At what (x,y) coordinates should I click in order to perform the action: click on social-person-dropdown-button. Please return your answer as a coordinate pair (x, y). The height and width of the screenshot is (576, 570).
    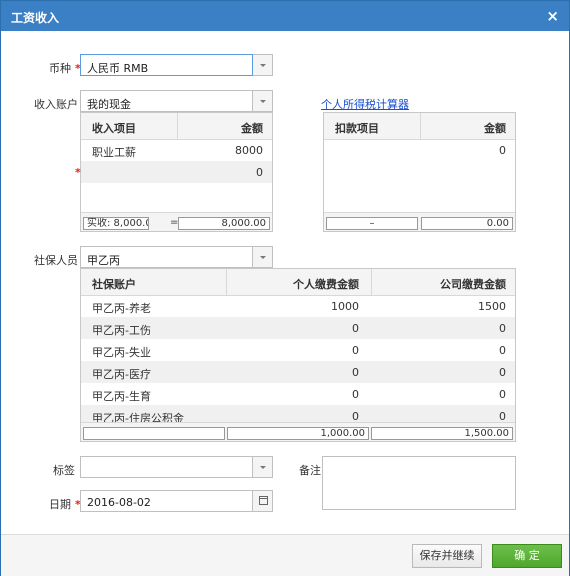
    Looking at the image, I should click on (263, 257).